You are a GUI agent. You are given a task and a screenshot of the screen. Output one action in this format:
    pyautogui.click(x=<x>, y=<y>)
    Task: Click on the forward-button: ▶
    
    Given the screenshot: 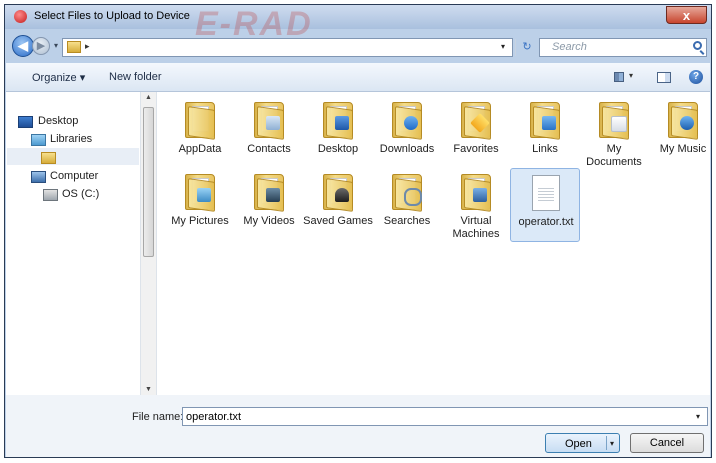 What is the action you would take?
    pyautogui.click(x=41, y=46)
    